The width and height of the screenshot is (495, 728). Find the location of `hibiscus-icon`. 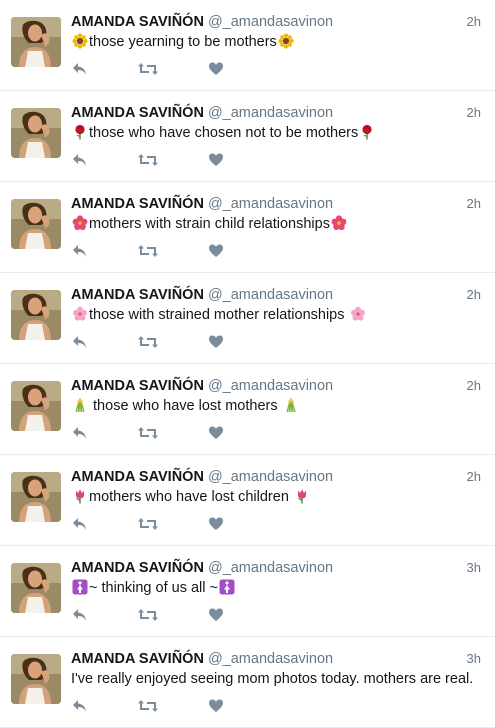

hibiscus-icon is located at coordinates (339, 223).